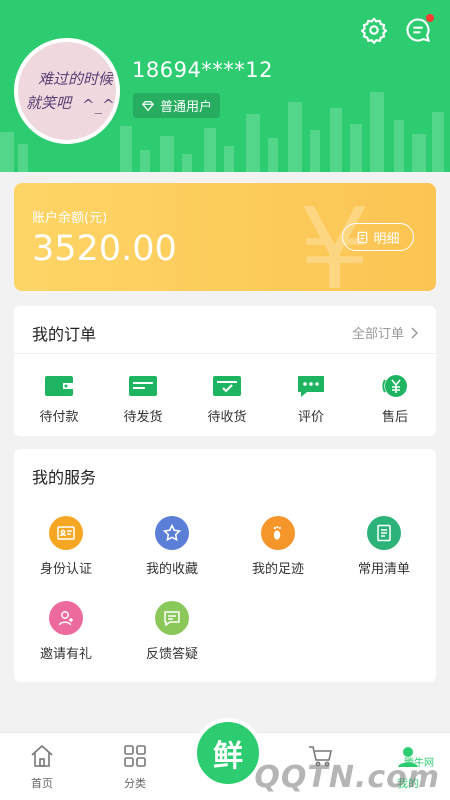 The image size is (450, 800). I want to click on chevron-right-icon, so click(414, 332).